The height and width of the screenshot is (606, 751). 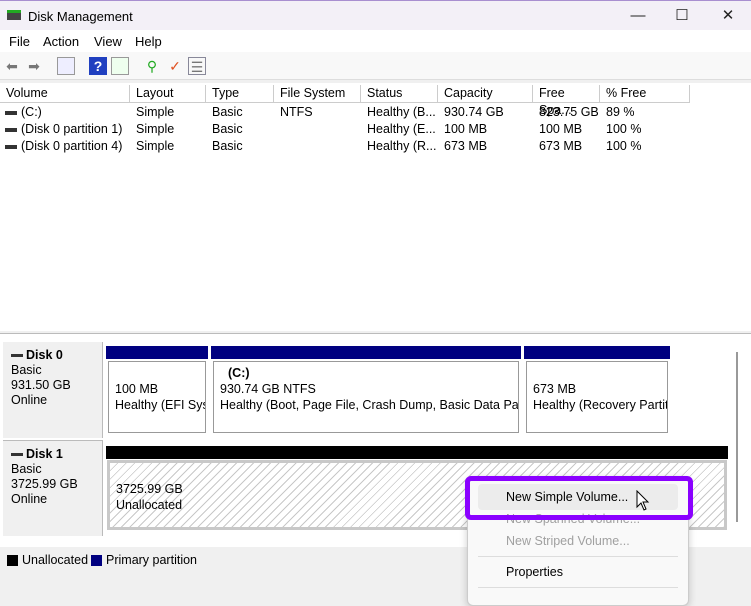 I want to click on disk-name: Disk 0, so click(x=44, y=355).